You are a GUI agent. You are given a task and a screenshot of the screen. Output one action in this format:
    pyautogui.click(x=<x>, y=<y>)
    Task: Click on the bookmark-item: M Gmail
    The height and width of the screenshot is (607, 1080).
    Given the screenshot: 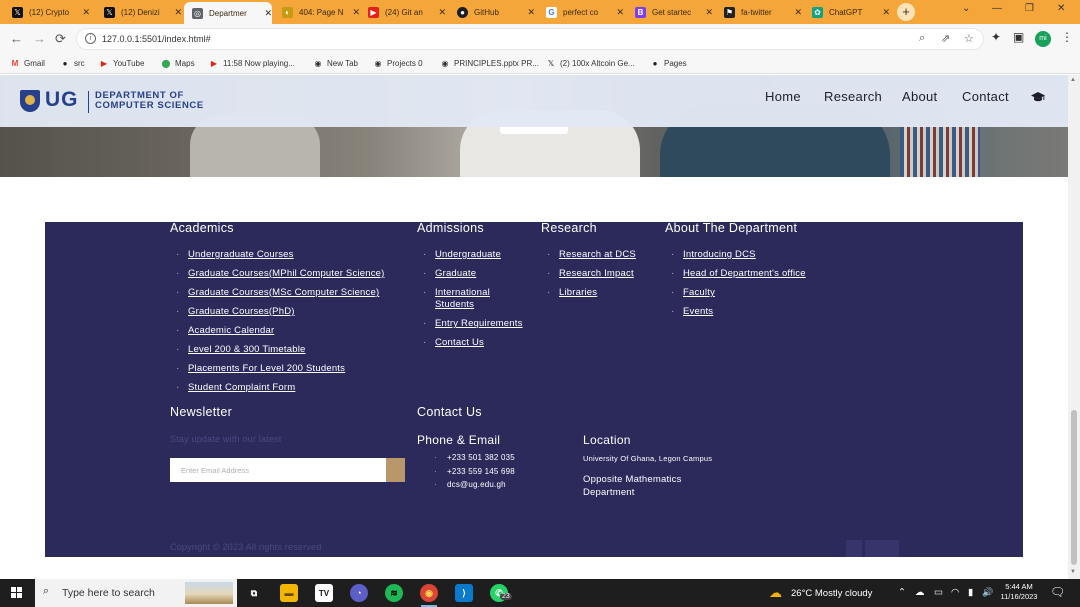 What is the action you would take?
    pyautogui.click(x=27, y=63)
    